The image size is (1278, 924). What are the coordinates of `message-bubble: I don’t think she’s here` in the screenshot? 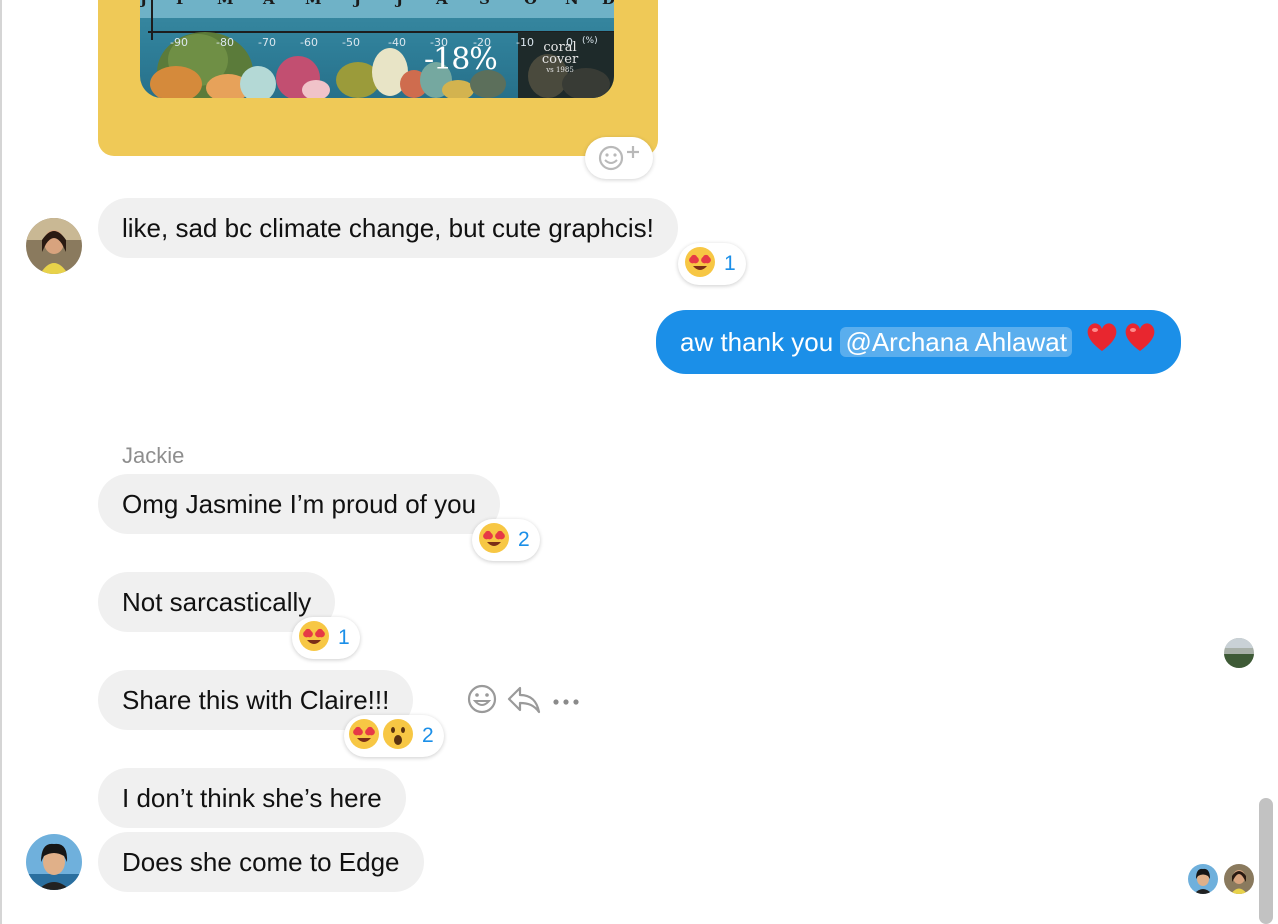 It's located at (252, 798).